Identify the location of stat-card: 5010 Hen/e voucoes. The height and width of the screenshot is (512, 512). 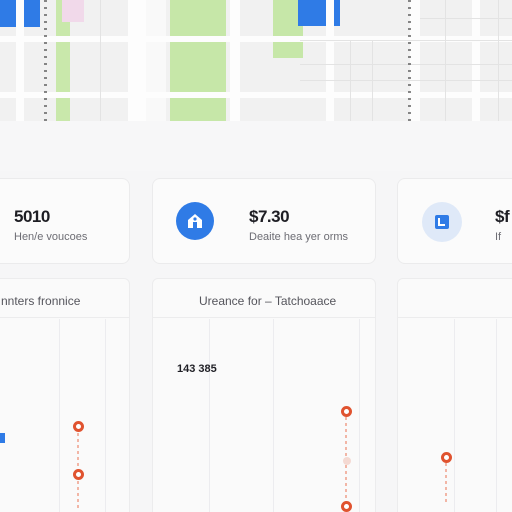
(65, 221).